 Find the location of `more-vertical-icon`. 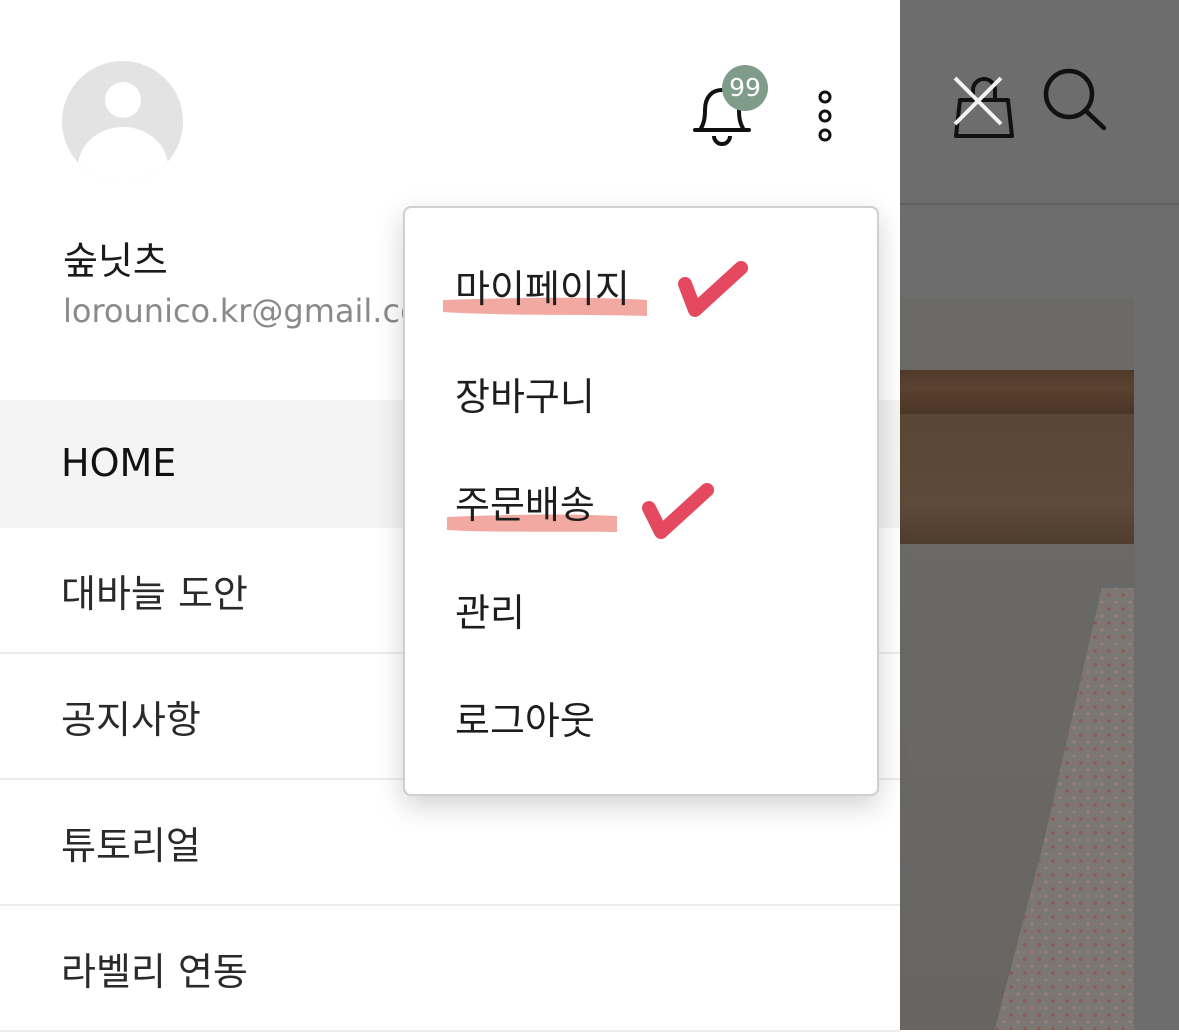

more-vertical-icon is located at coordinates (825, 116).